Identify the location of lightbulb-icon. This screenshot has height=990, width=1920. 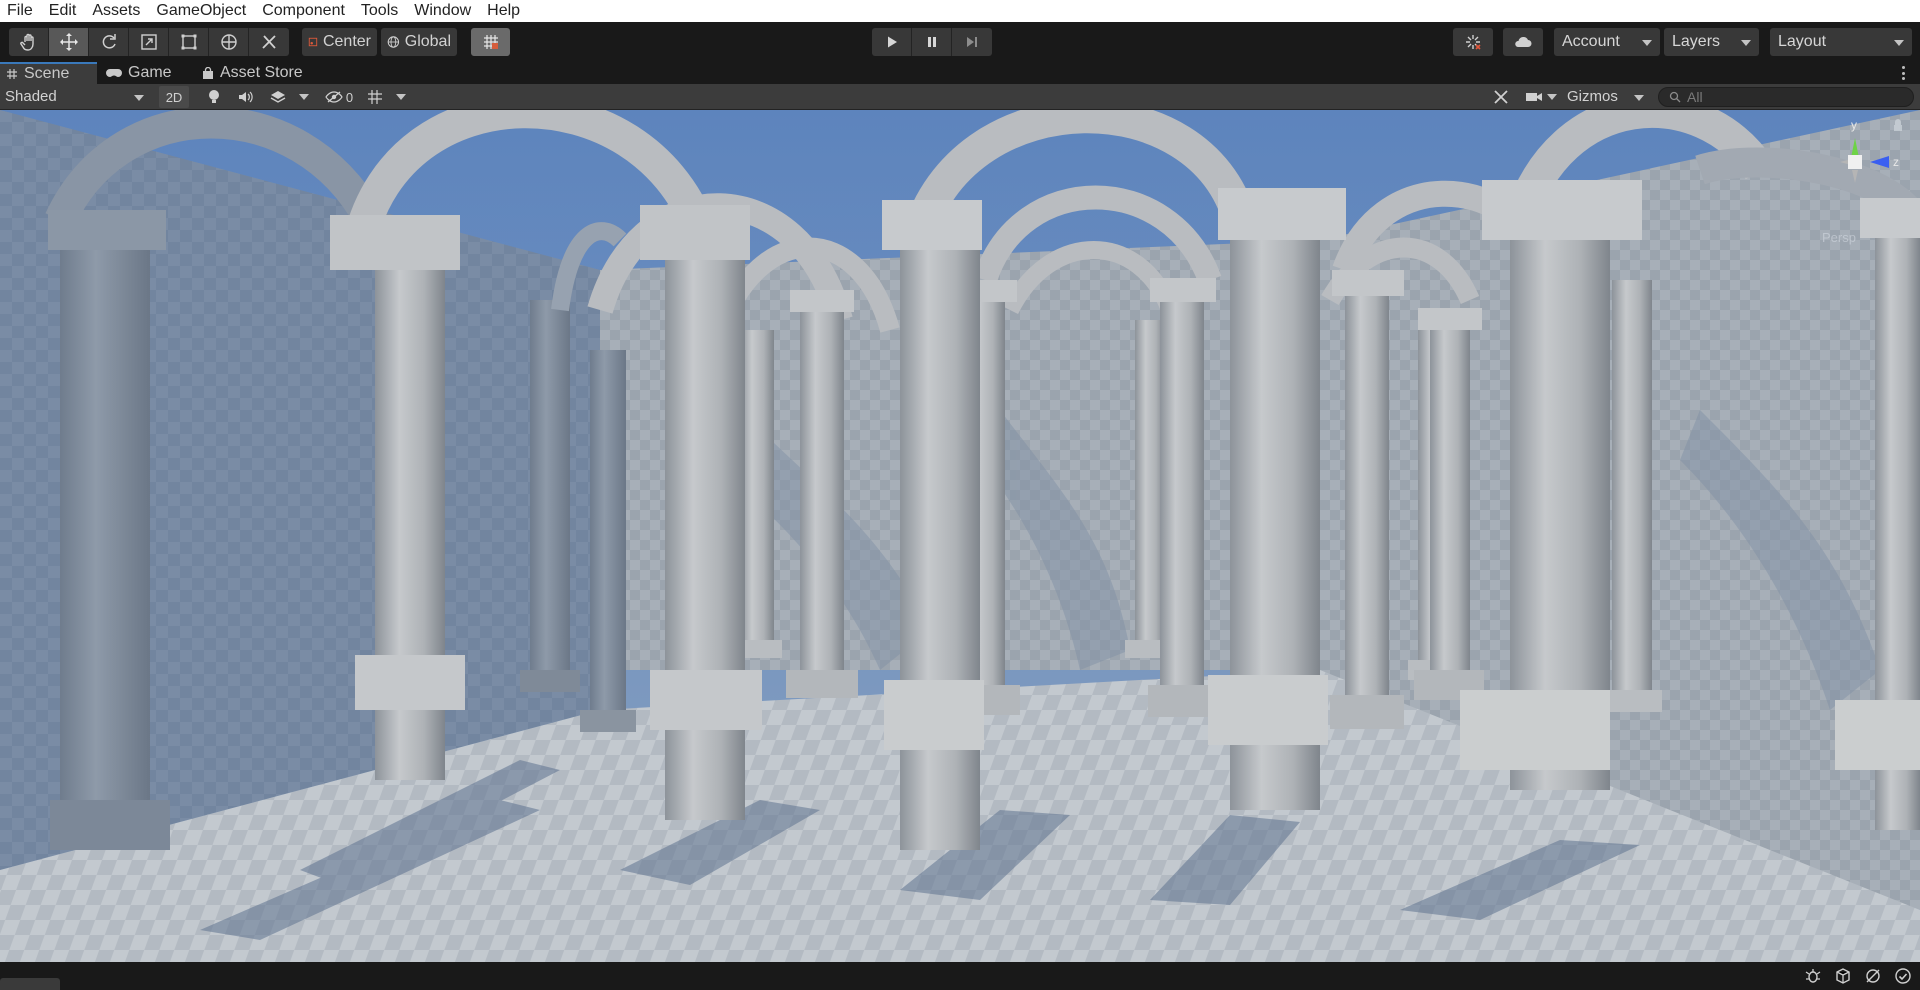
(214, 96).